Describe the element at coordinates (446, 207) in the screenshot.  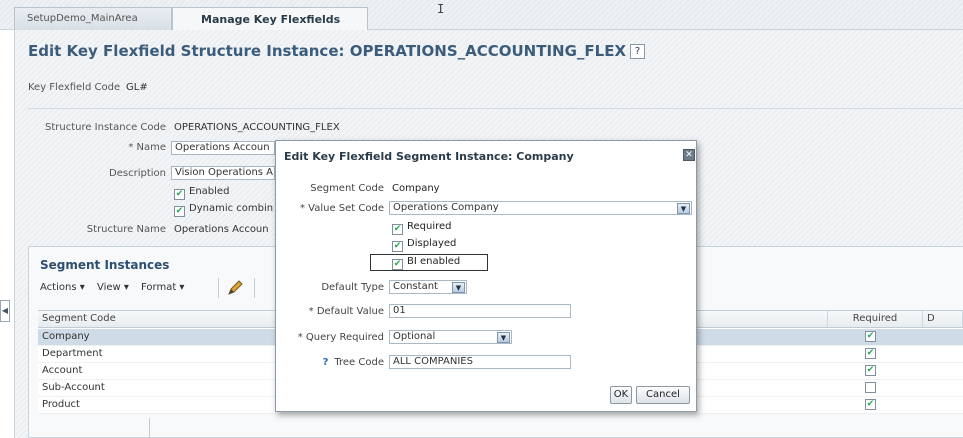
I see `value-set-code-value: Operations Company` at that location.